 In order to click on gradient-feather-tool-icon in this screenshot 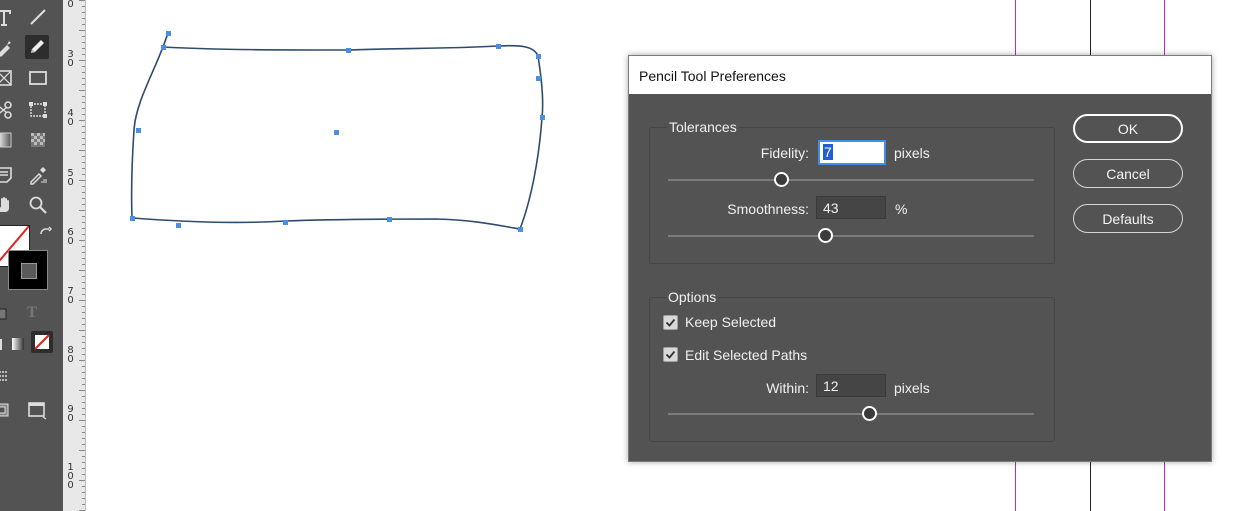, I will do `click(38, 140)`.